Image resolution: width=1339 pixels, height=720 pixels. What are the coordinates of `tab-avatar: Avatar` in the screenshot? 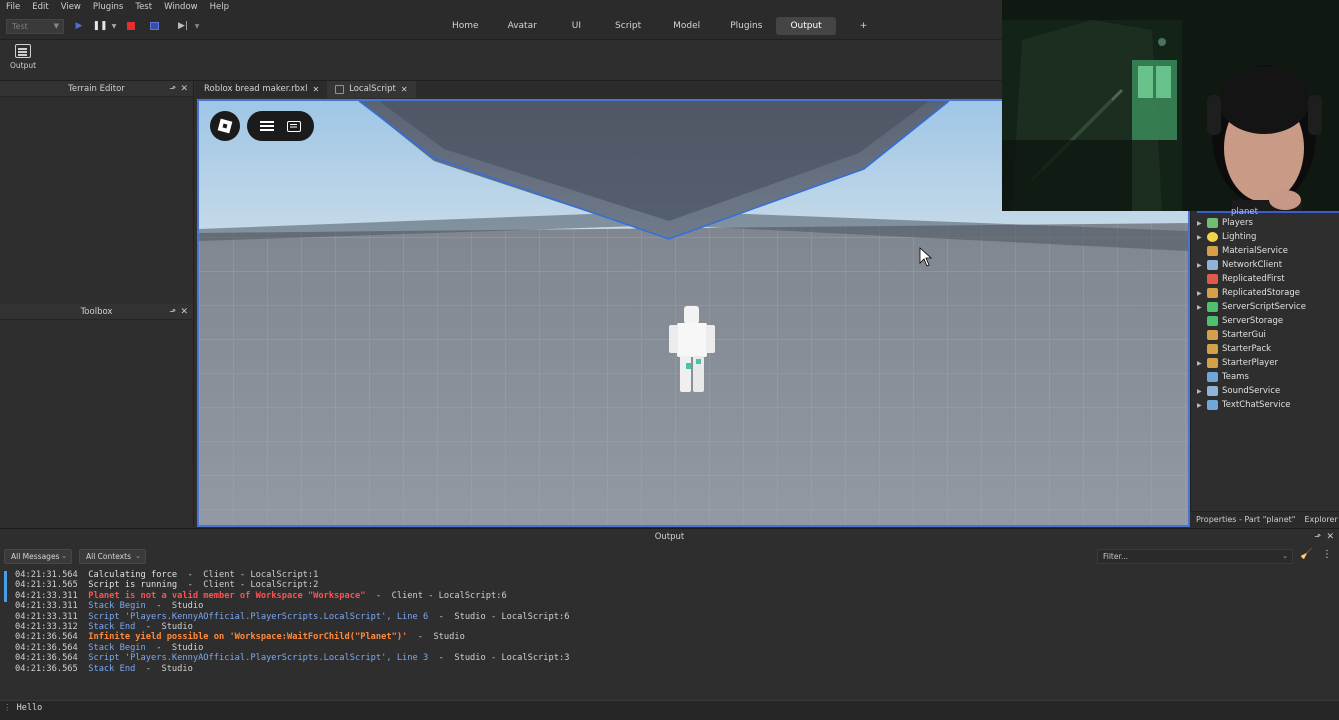 It's located at (522, 26).